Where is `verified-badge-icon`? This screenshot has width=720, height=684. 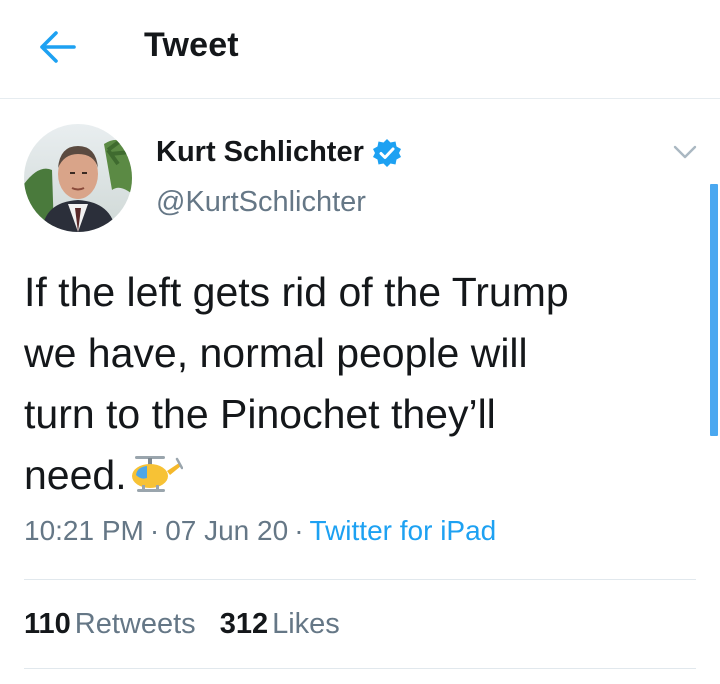 verified-badge-icon is located at coordinates (386, 152).